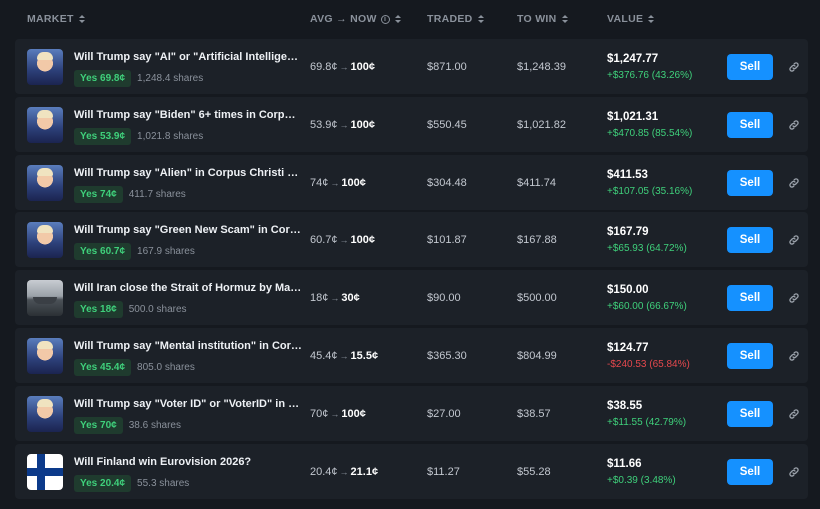 This screenshot has height=509, width=820. Describe the element at coordinates (628, 232) in the screenshot. I see `position-value: $167.79` at that location.